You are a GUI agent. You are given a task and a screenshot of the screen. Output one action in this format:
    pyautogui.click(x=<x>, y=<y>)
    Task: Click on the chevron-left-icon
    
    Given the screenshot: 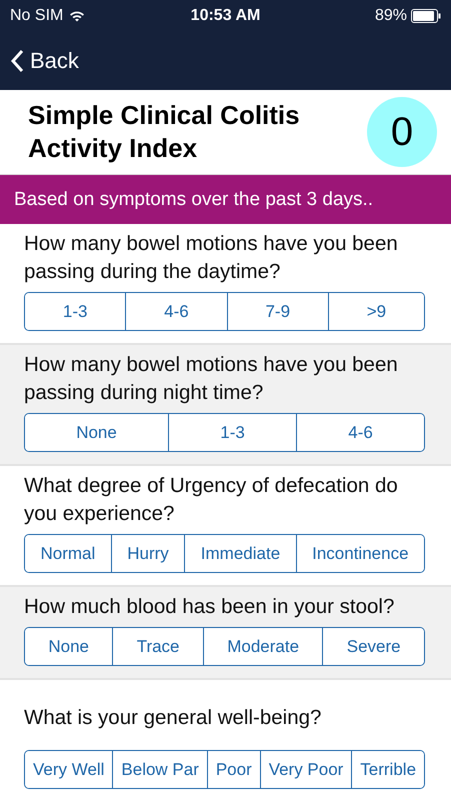 What is the action you would take?
    pyautogui.click(x=17, y=61)
    